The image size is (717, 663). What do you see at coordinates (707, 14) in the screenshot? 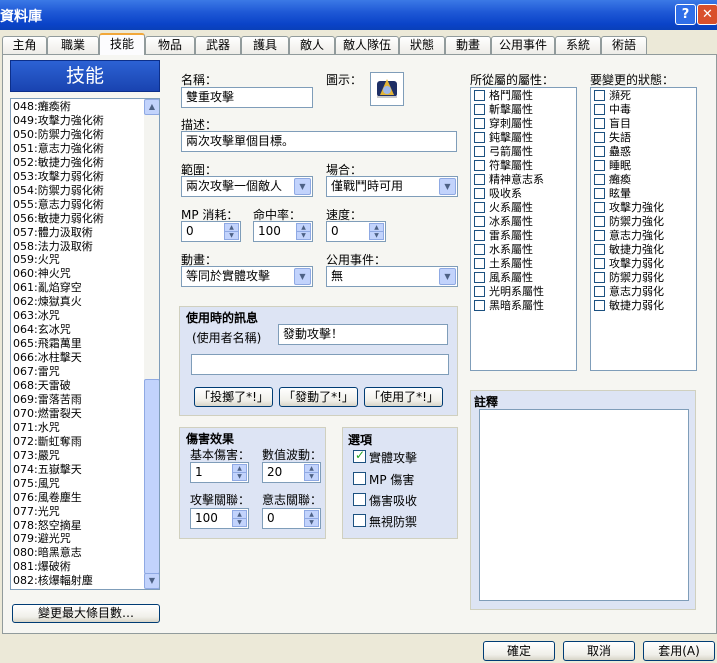
I see `close-button: ✕` at bounding box center [707, 14].